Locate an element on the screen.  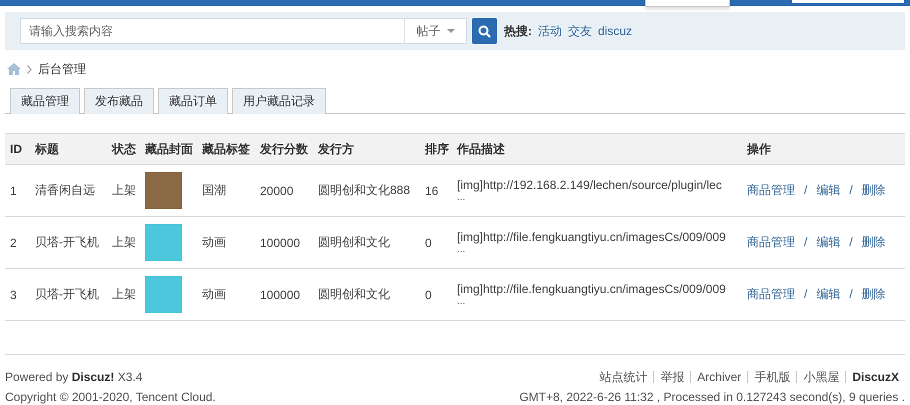
table-cell: 清香闲自远 is located at coordinates (65, 190).